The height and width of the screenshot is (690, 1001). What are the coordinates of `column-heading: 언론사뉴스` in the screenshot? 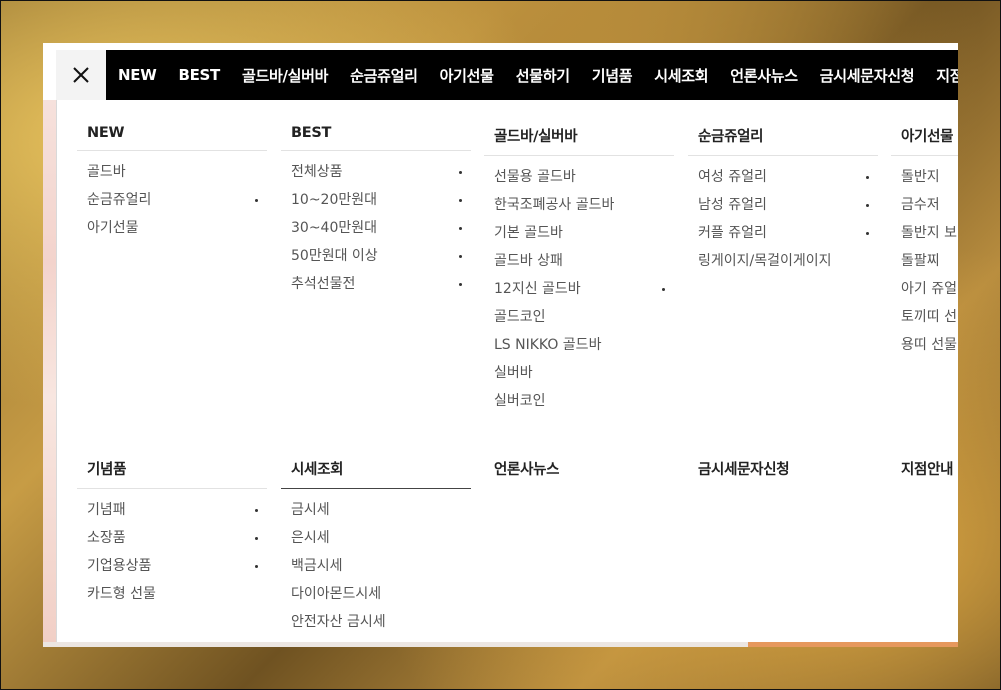 It's located at (579, 473).